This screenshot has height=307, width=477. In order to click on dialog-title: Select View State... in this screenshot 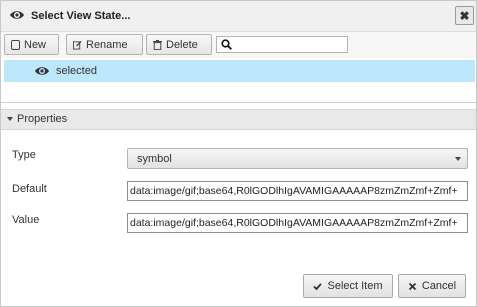, I will do `click(81, 16)`.